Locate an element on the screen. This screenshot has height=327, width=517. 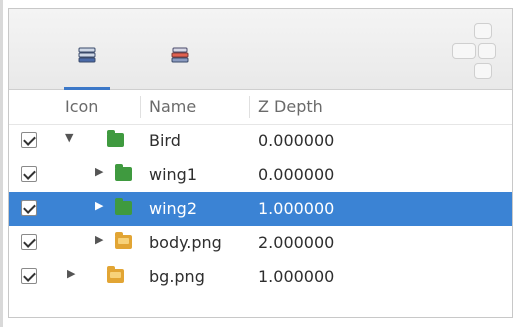
panel-right-button is located at coordinates (487, 51).